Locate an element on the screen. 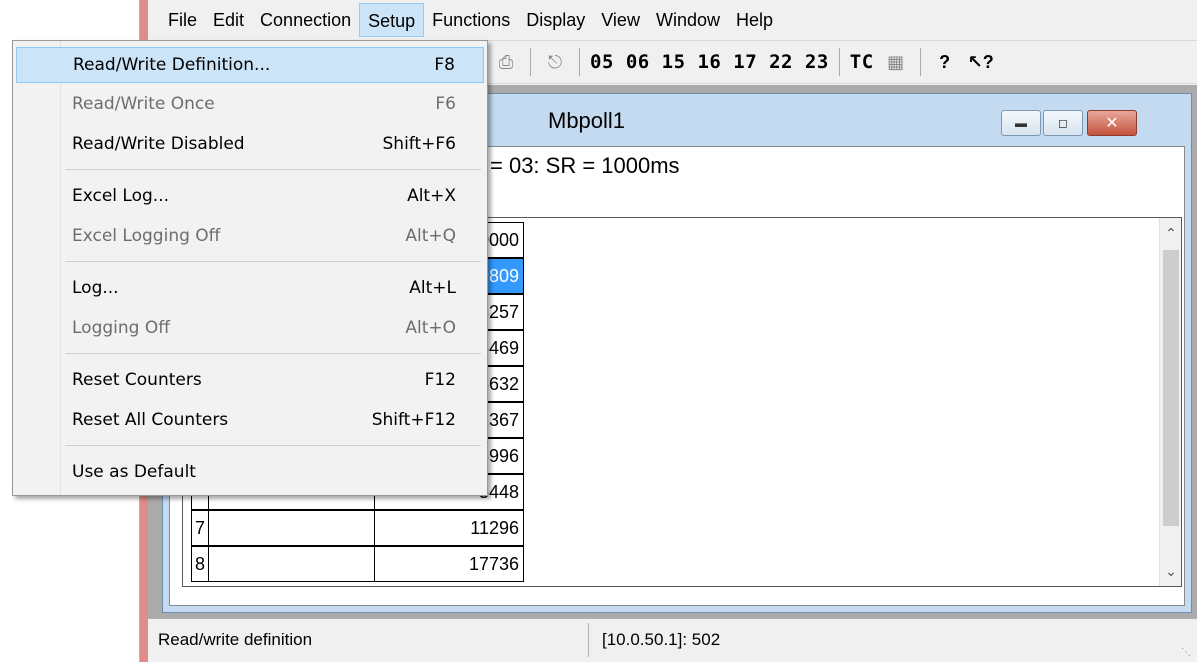  status-bar-connection: [10.0.50.1]: 502 is located at coordinates (661, 639).